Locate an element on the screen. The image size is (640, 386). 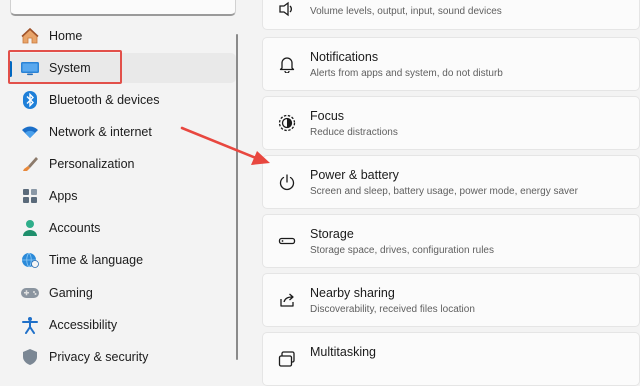
sidebar-item-label: Apps is located at coordinates (63, 196).